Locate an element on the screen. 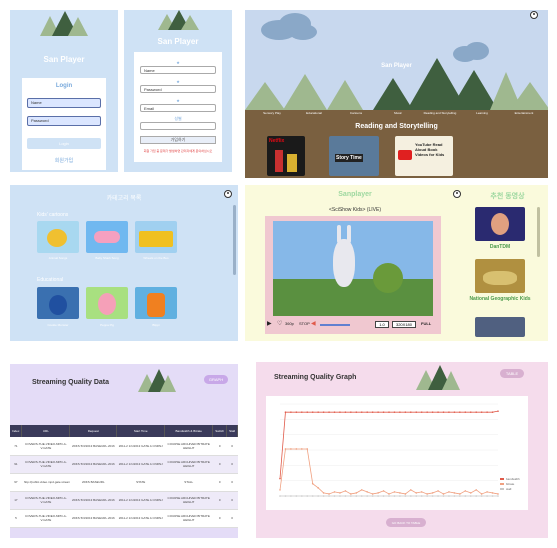 This screenshot has width=557, height=548. signup-password-field: Password is located at coordinates (178, 89).